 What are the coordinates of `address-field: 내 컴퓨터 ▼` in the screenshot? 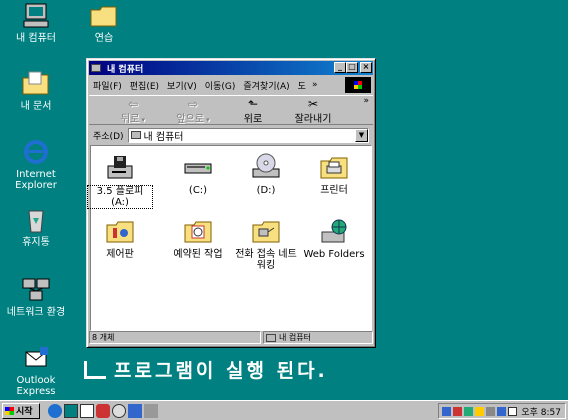 It's located at (248, 135).